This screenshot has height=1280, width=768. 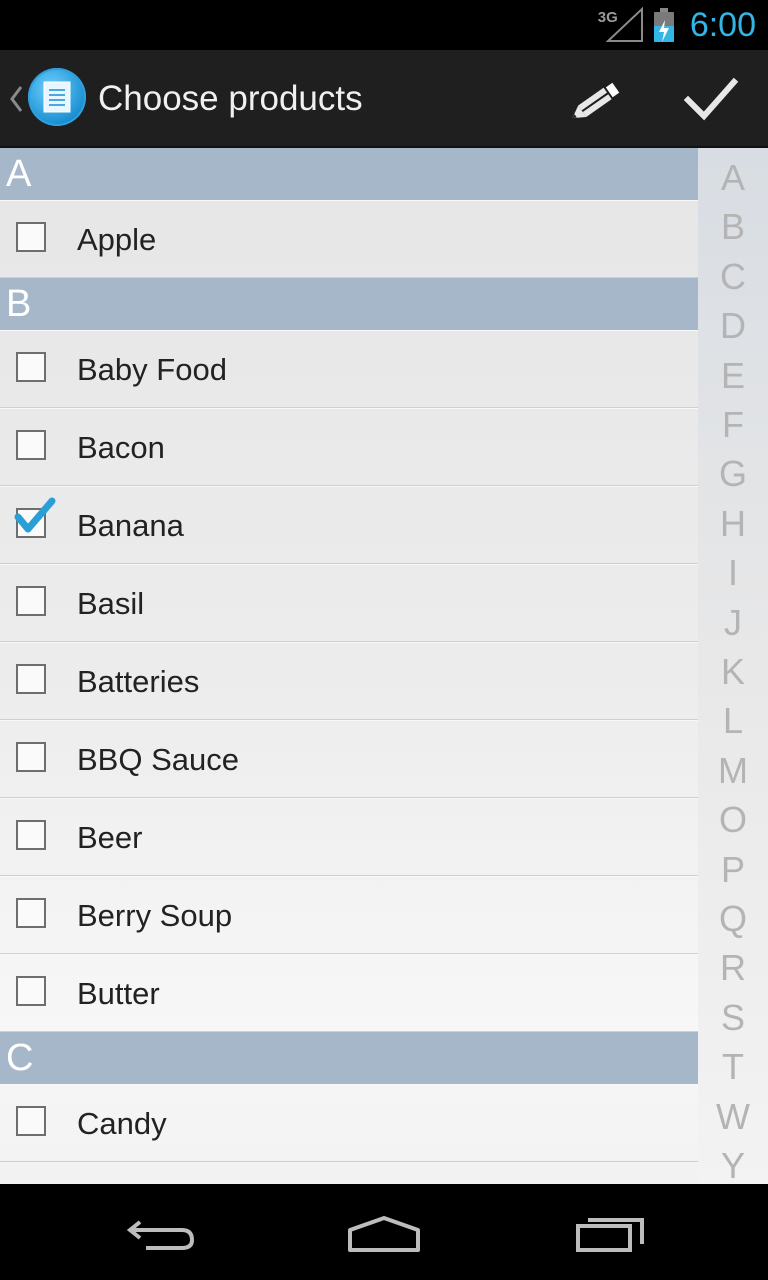 What do you see at coordinates (733, 820) in the screenshot?
I see `index-letter-o: O` at bounding box center [733, 820].